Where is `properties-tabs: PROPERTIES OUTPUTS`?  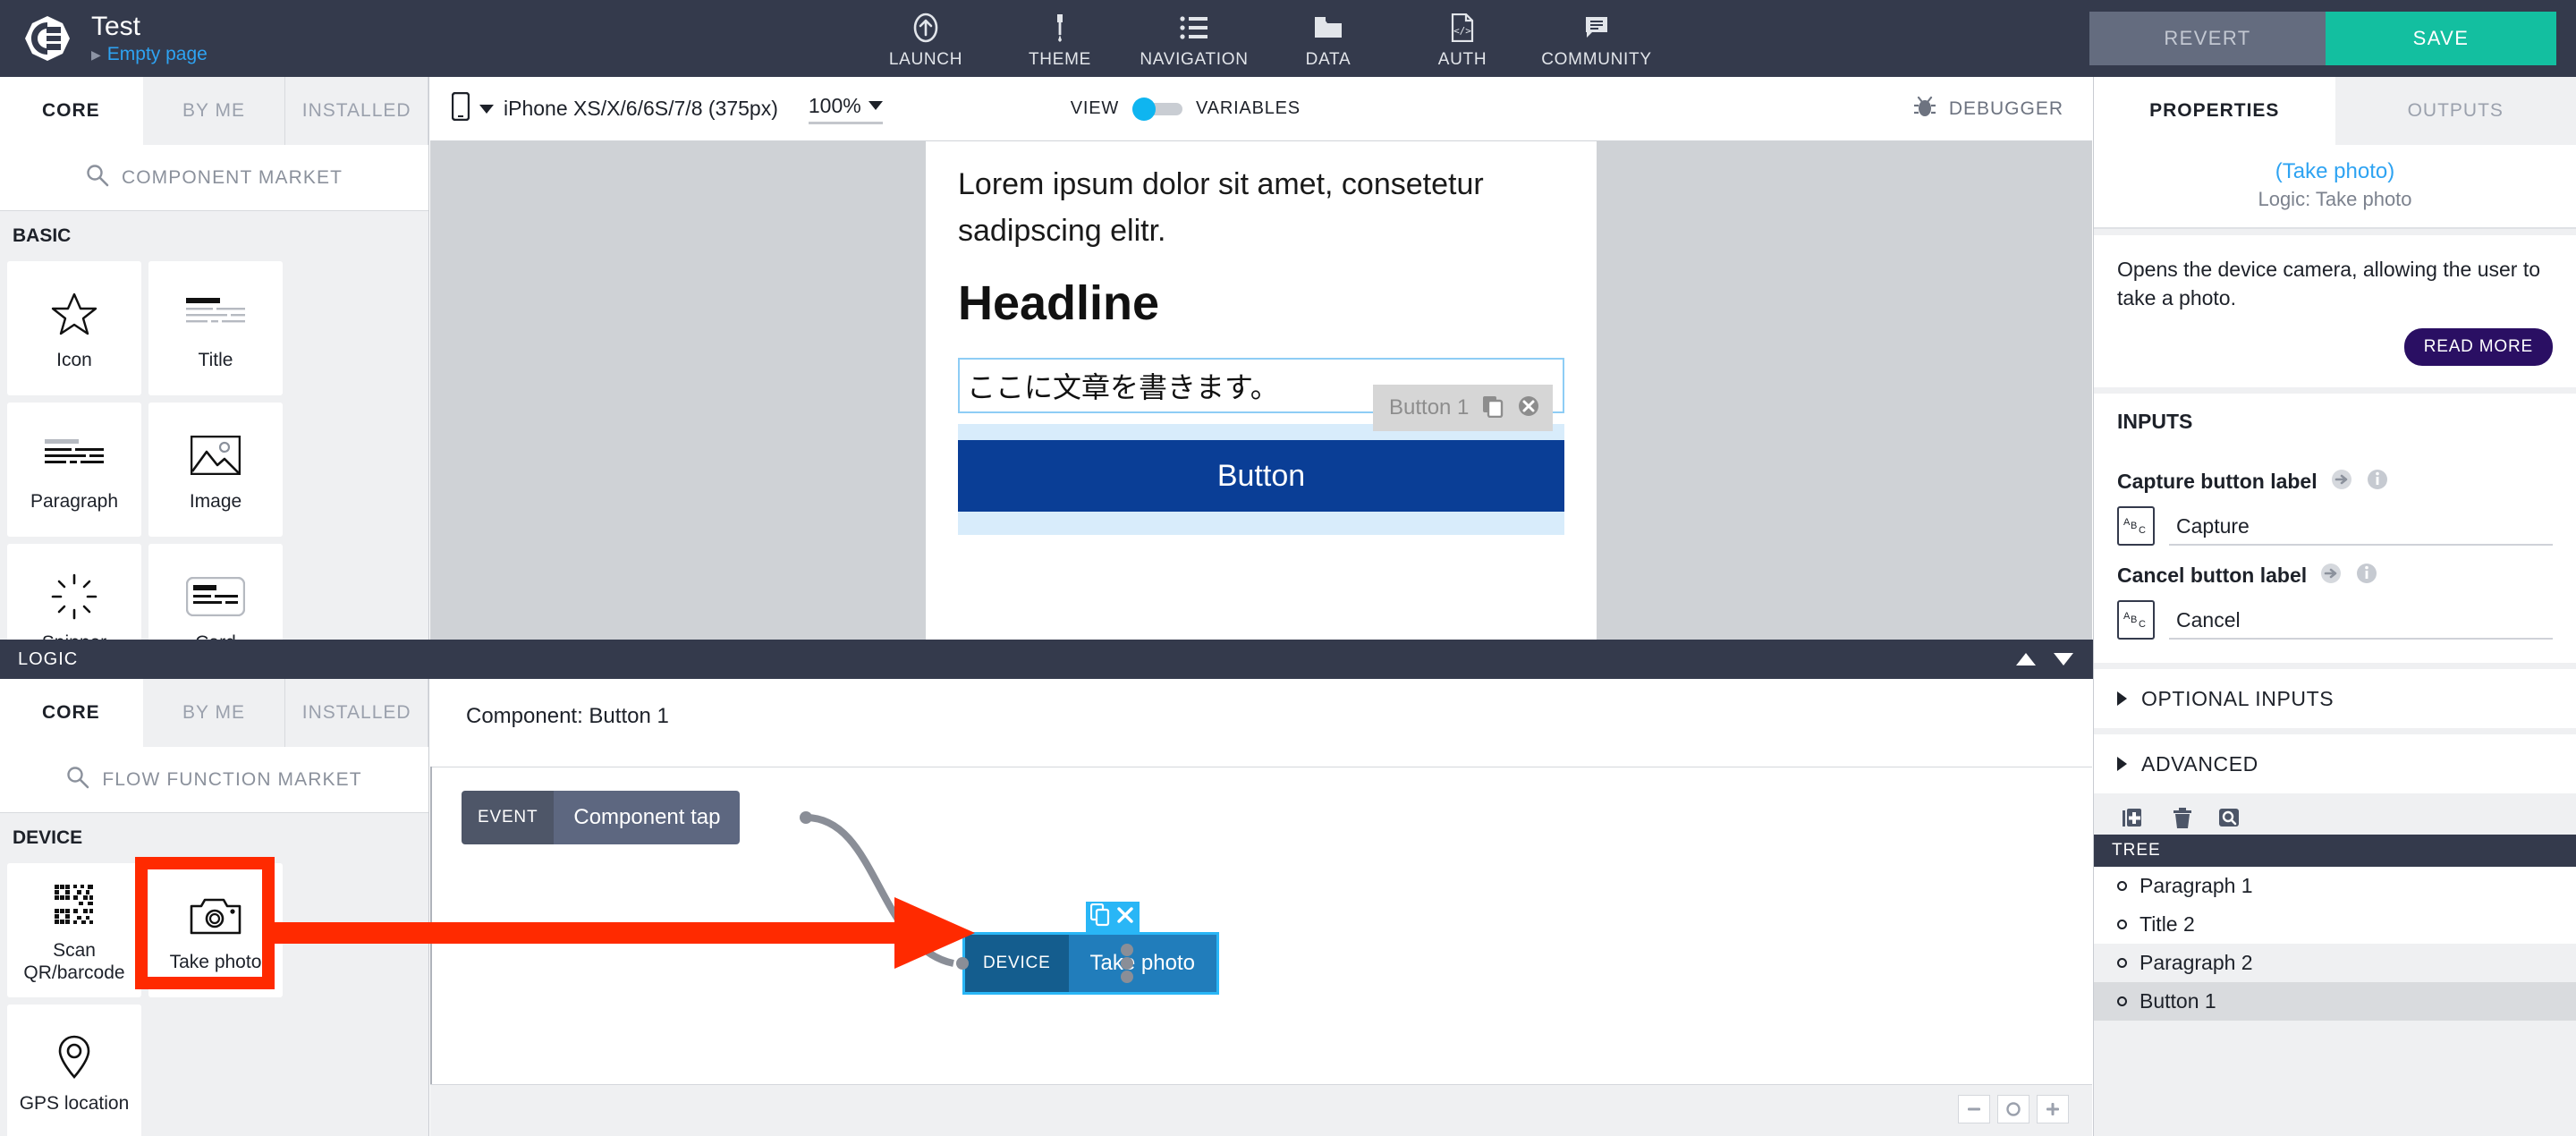 properties-tabs: PROPERTIES OUTPUTS is located at coordinates (2335, 111).